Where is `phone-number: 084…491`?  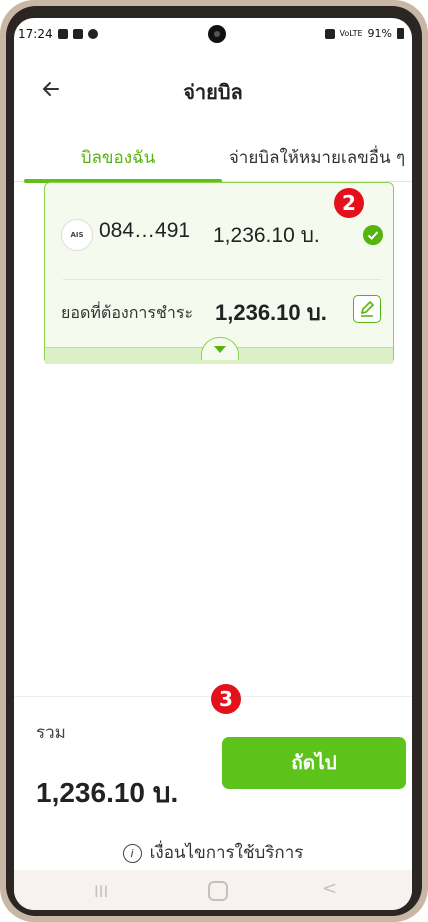 phone-number: 084…491 is located at coordinates (145, 230).